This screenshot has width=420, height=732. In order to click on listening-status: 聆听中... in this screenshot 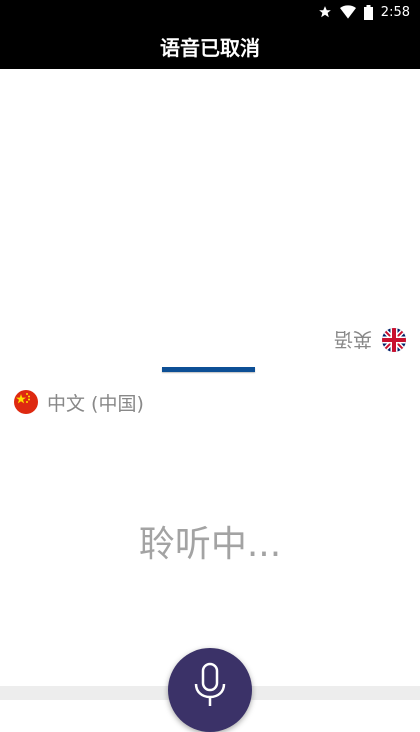, I will do `click(210, 544)`.